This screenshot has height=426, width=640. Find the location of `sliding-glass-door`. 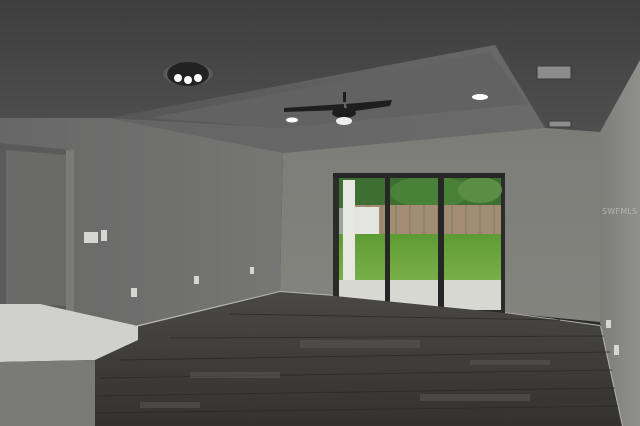

sliding-glass-door is located at coordinates (419, 244).